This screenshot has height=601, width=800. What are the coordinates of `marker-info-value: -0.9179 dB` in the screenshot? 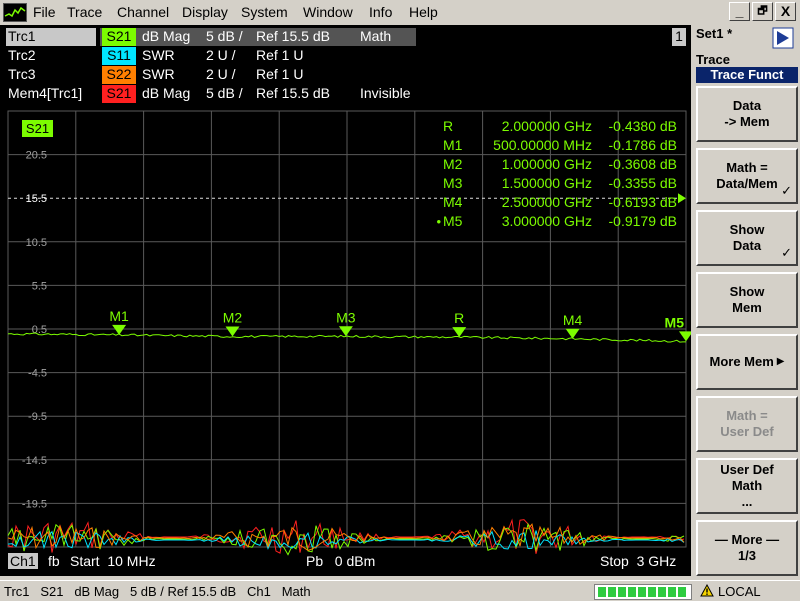 It's located at (643, 221).